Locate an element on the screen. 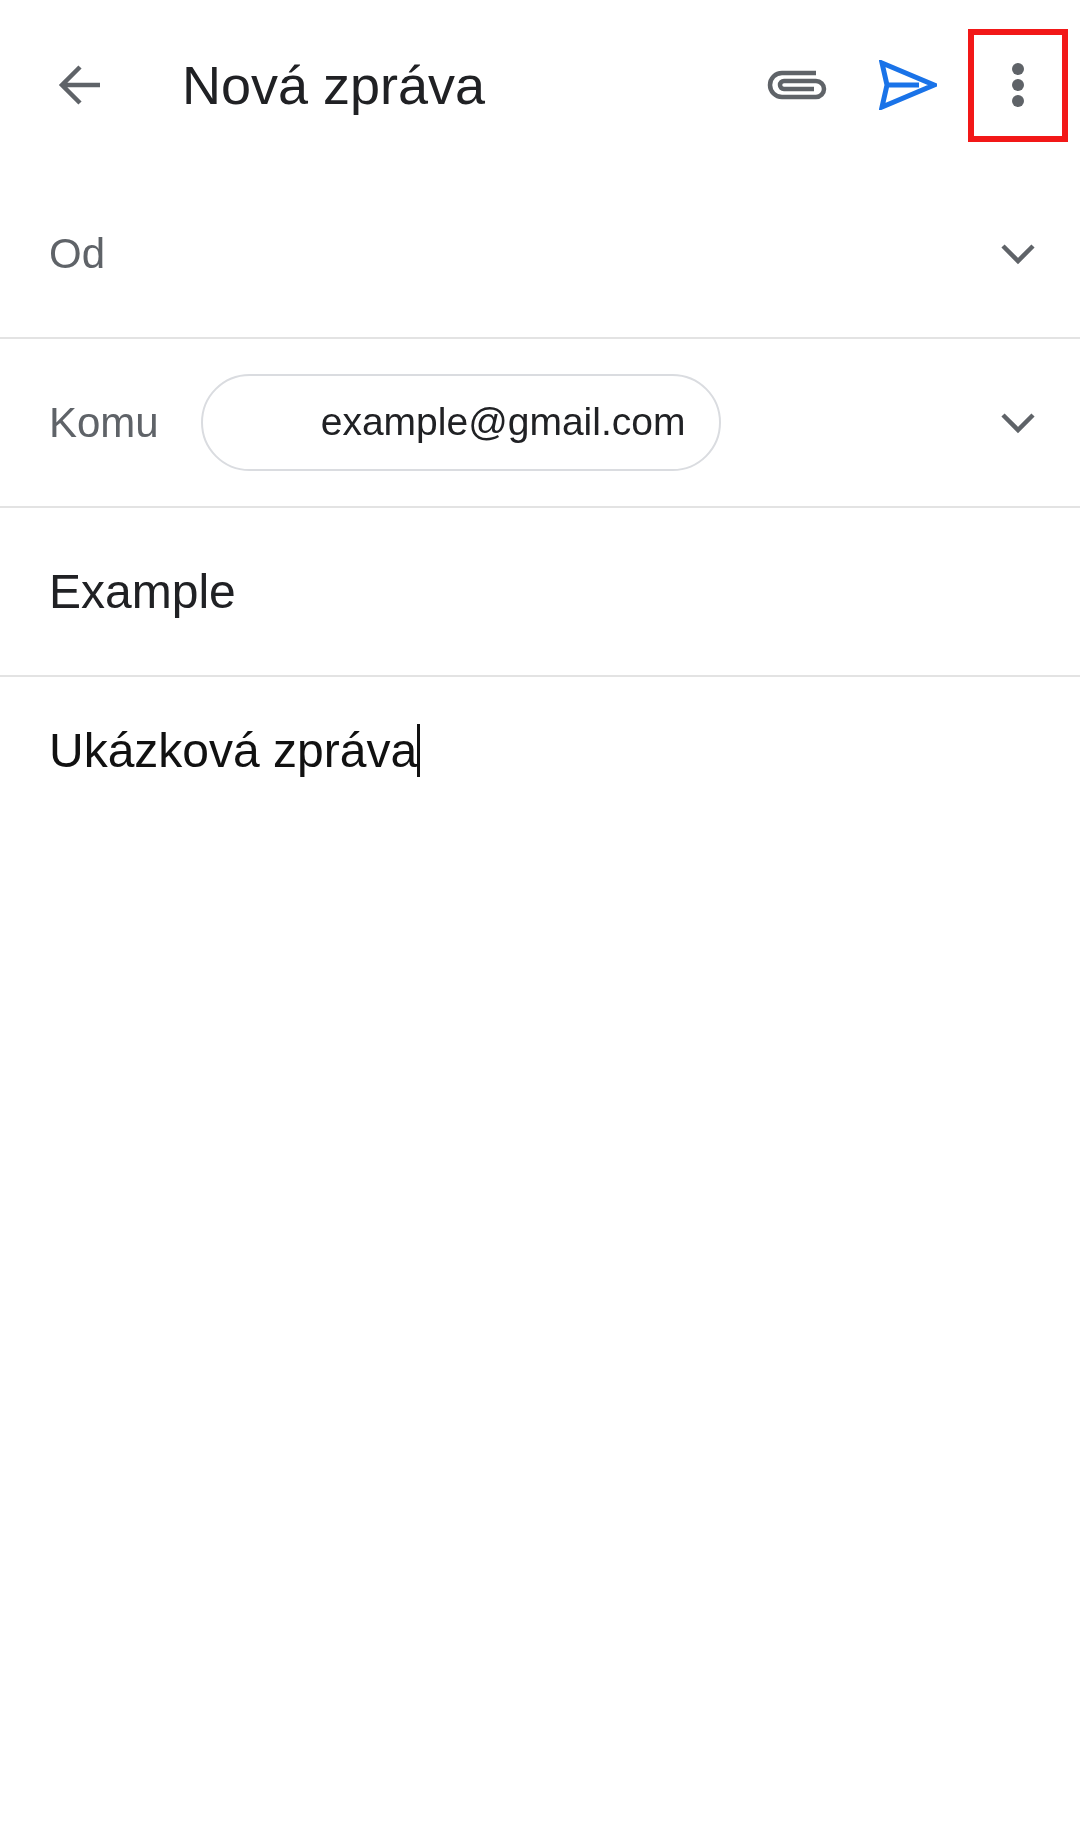 The height and width of the screenshot is (1848, 1080). screen-title: Nová zpráva is located at coordinates (334, 85).